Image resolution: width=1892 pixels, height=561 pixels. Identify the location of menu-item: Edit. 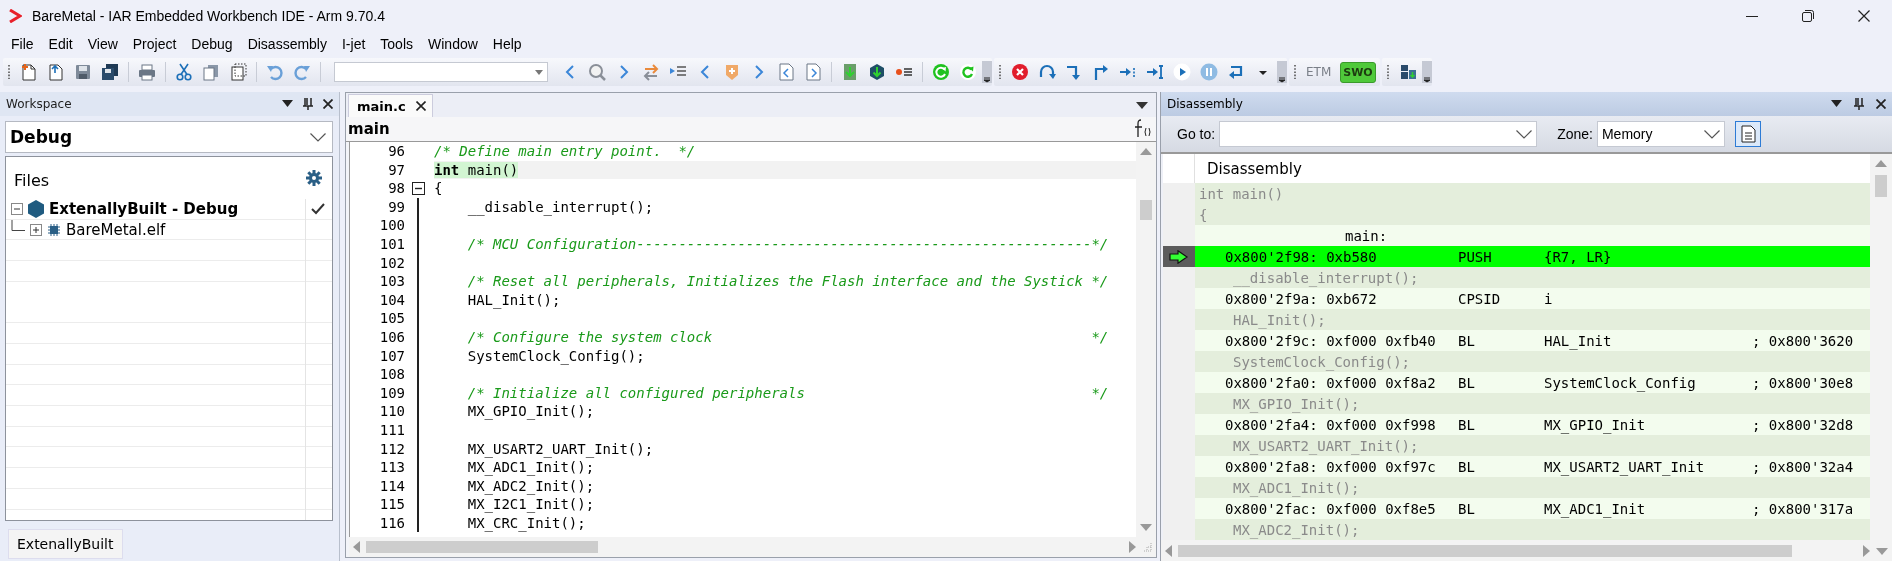
(61, 44).